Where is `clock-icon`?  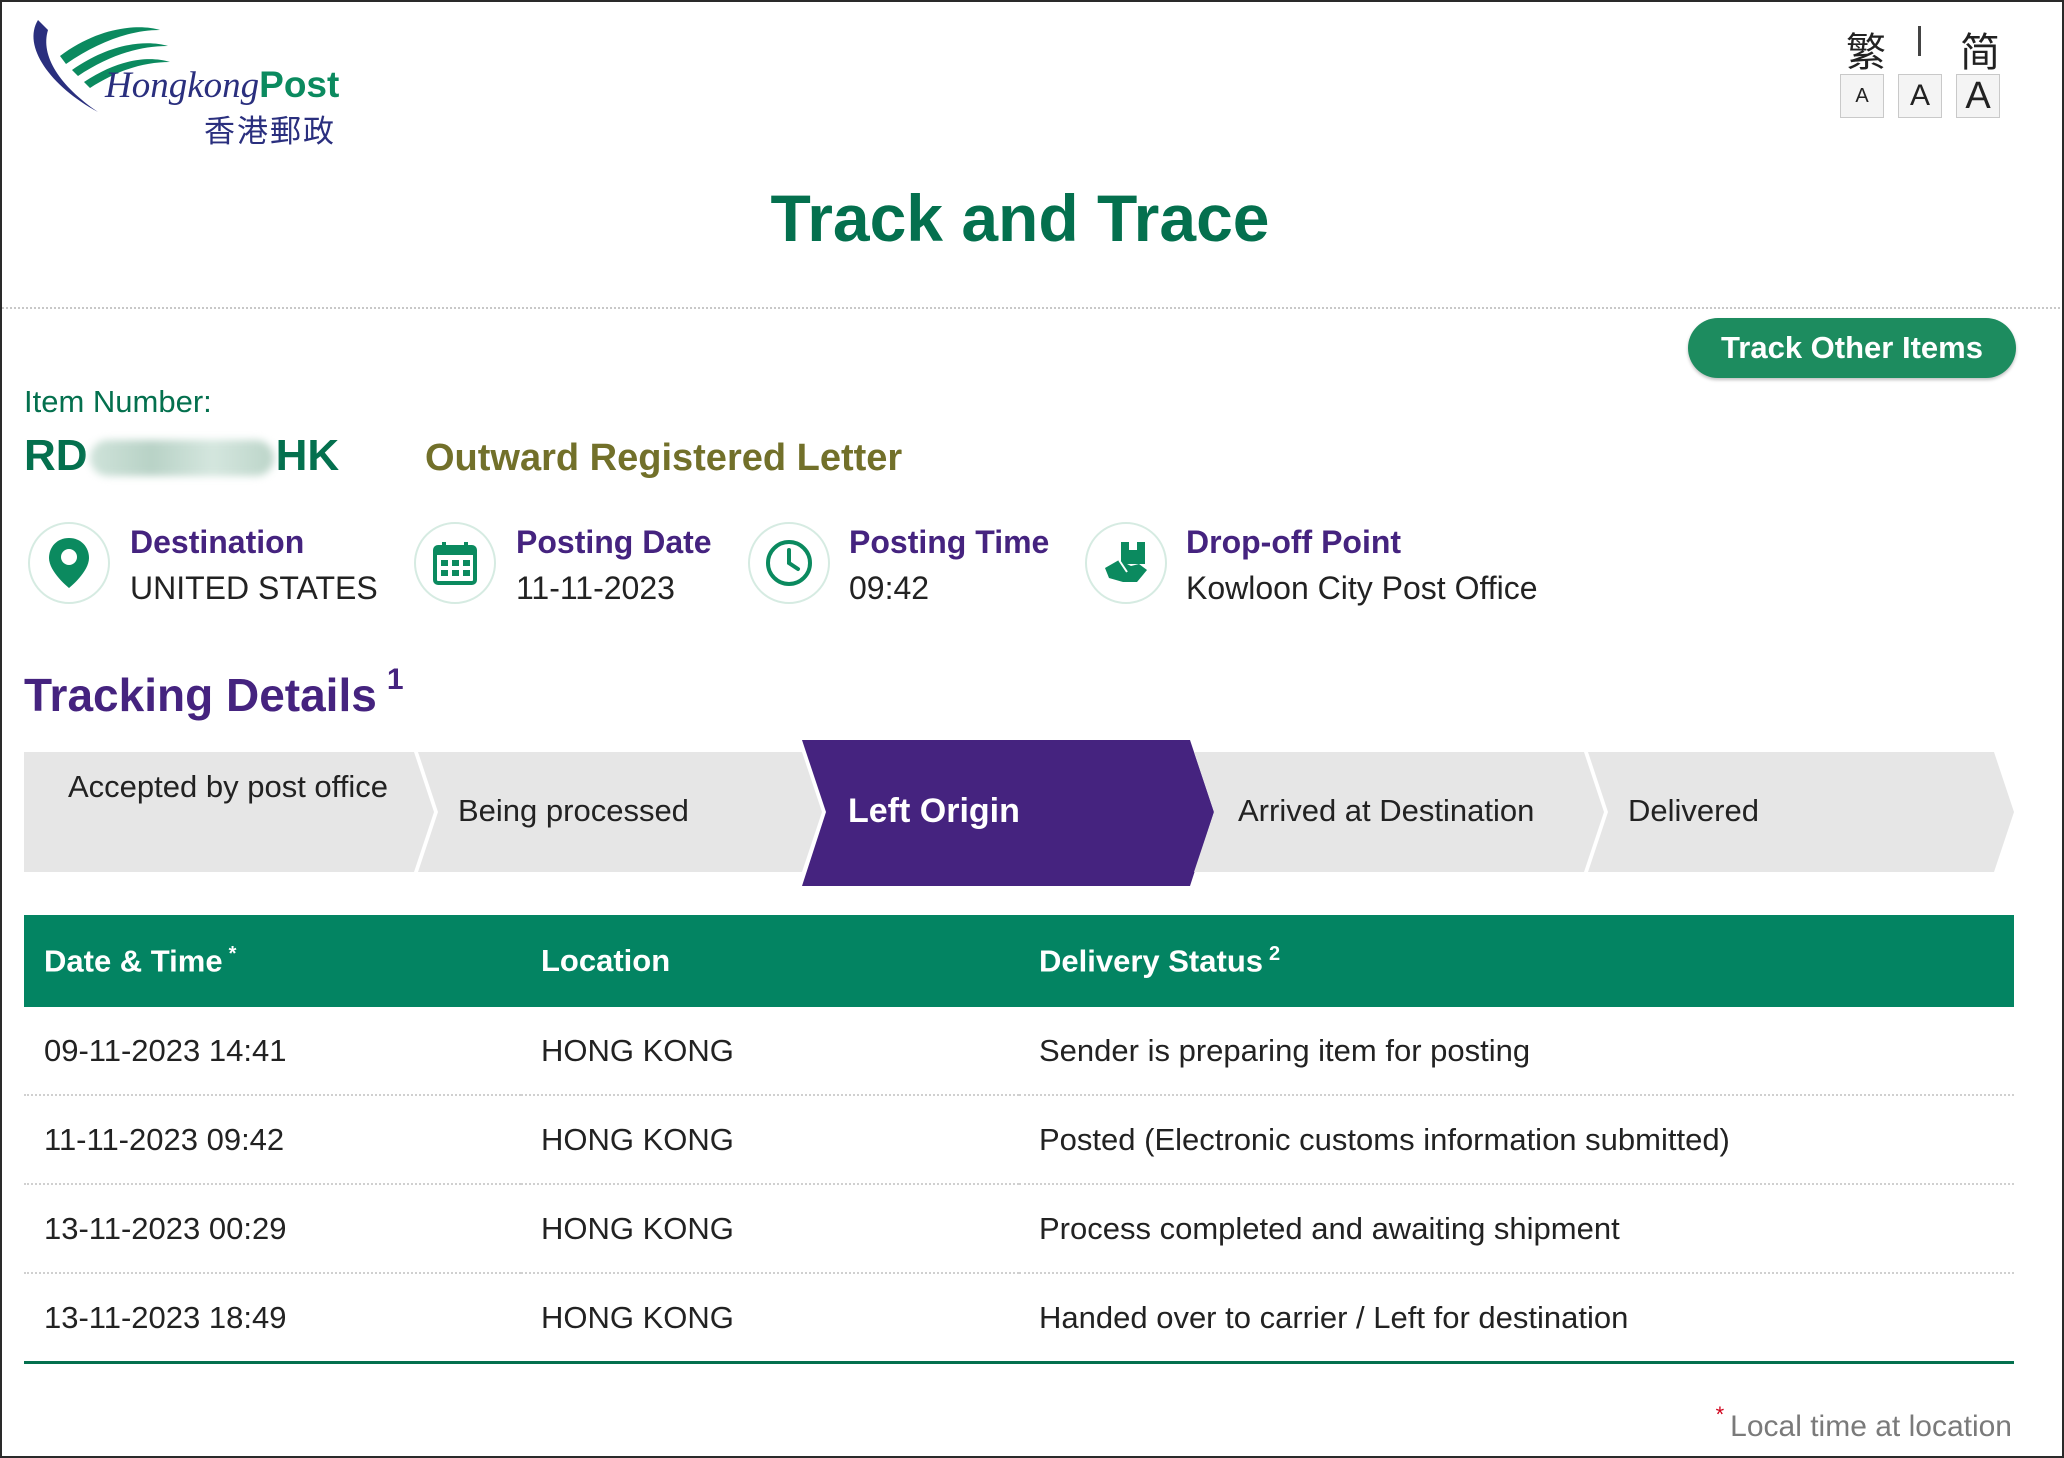
clock-icon is located at coordinates (789, 563).